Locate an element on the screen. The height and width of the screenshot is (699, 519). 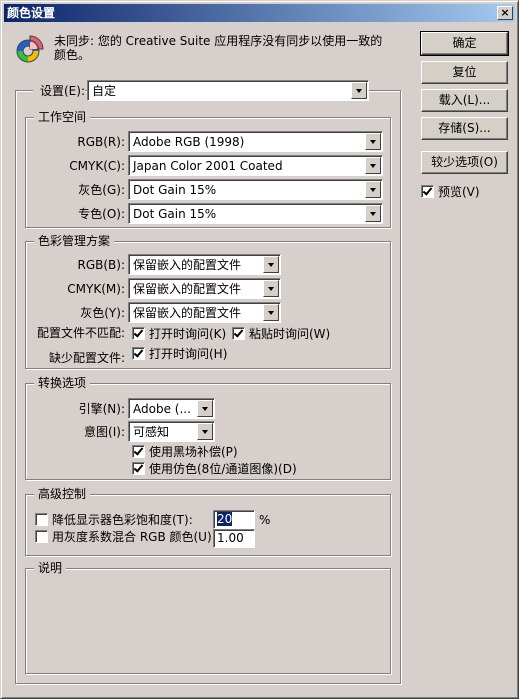
reset-button: 复位 is located at coordinates (464, 72).